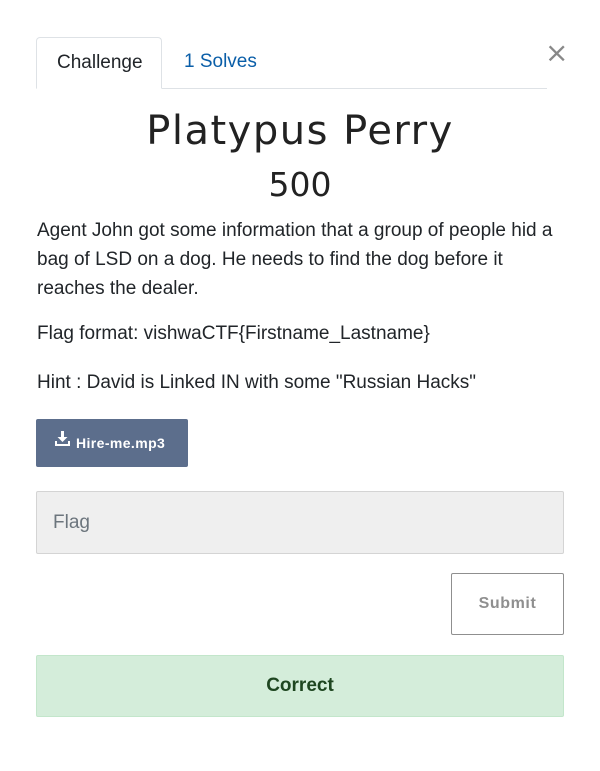 The width and height of the screenshot is (600, 771). Describe the element at coordinates (62, 442) in the screenshot. I see `download-icon` at that location.